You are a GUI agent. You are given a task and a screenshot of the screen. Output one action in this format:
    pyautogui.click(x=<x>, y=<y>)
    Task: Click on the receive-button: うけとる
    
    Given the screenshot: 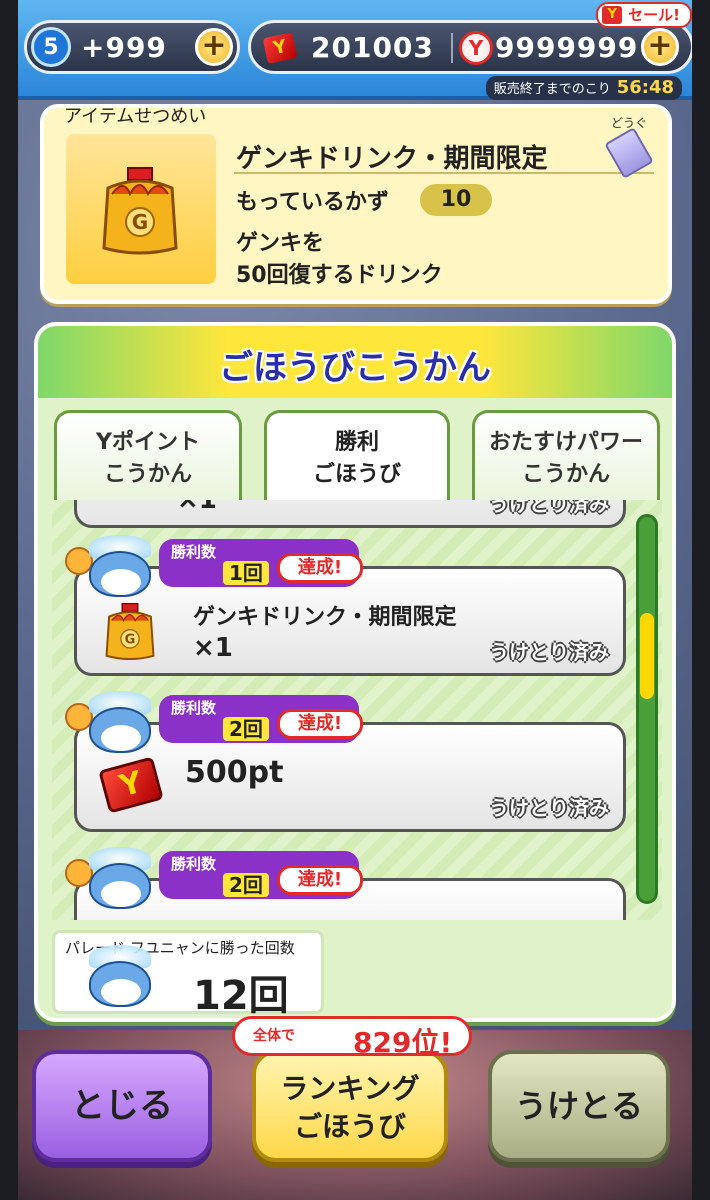 What is the action you would take?
    pyautogui.click(x=579, y=1106)
    